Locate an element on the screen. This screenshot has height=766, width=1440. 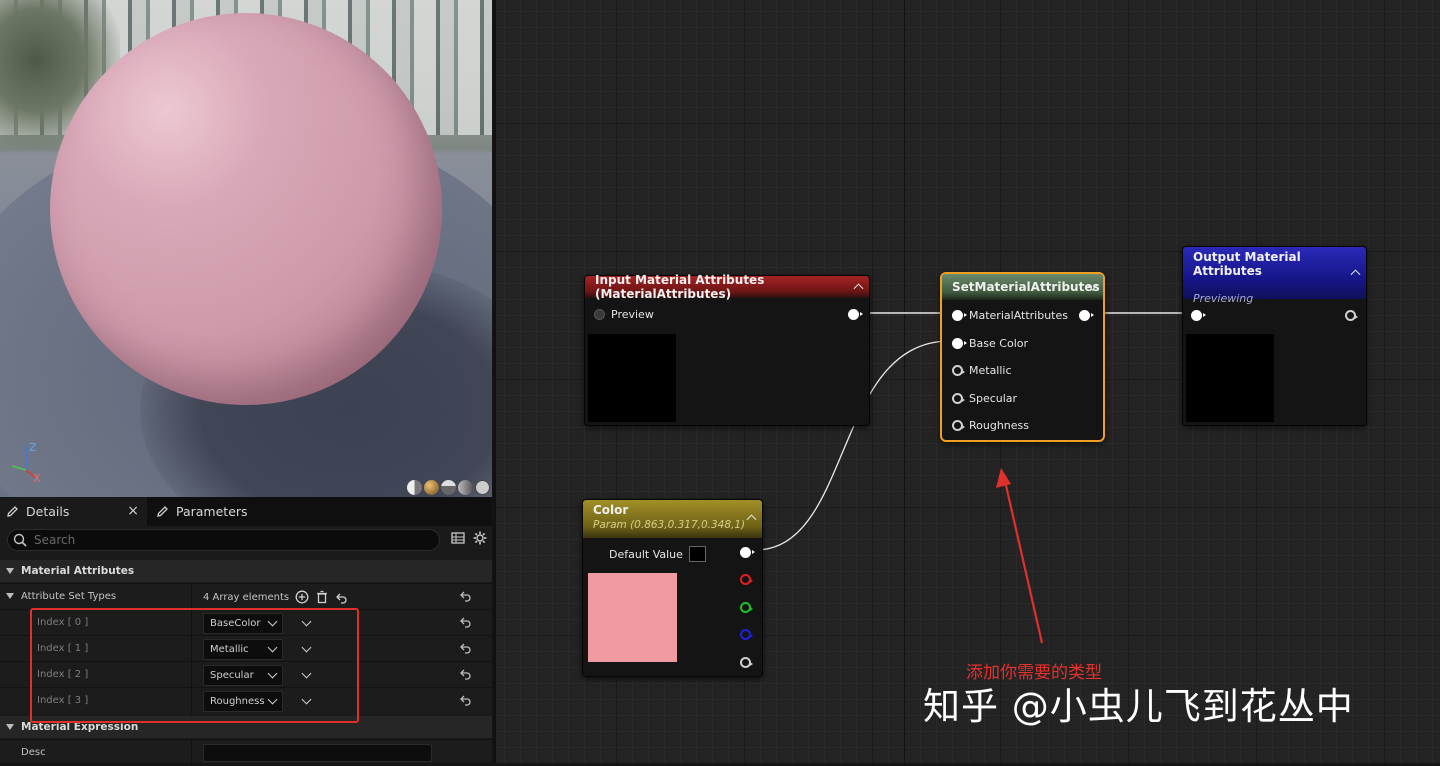
watermark-text: 知乎 @小虫儿飞到花丛中 is located at coordinates (1138, 706).